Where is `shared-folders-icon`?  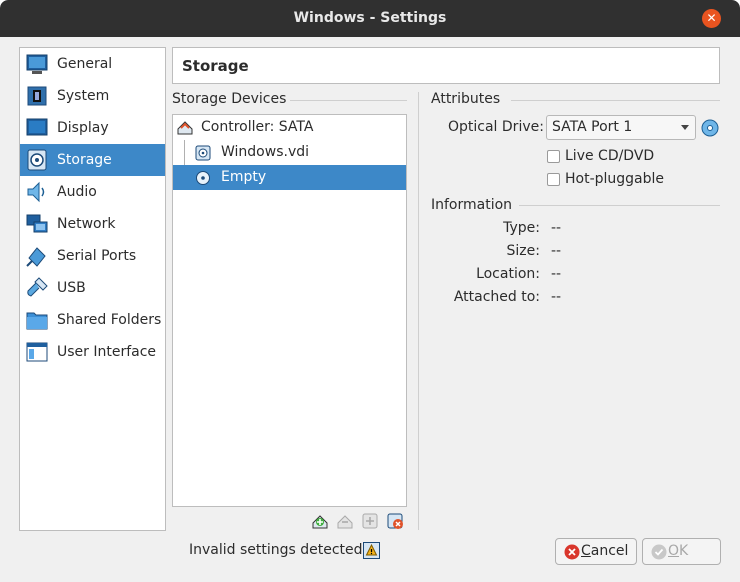 shared-folders-icon is located at coordinates (37, 321).